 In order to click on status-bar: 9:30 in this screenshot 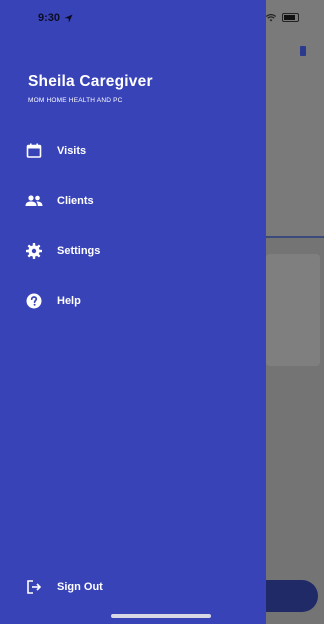, I will do `click(55, 18)`.